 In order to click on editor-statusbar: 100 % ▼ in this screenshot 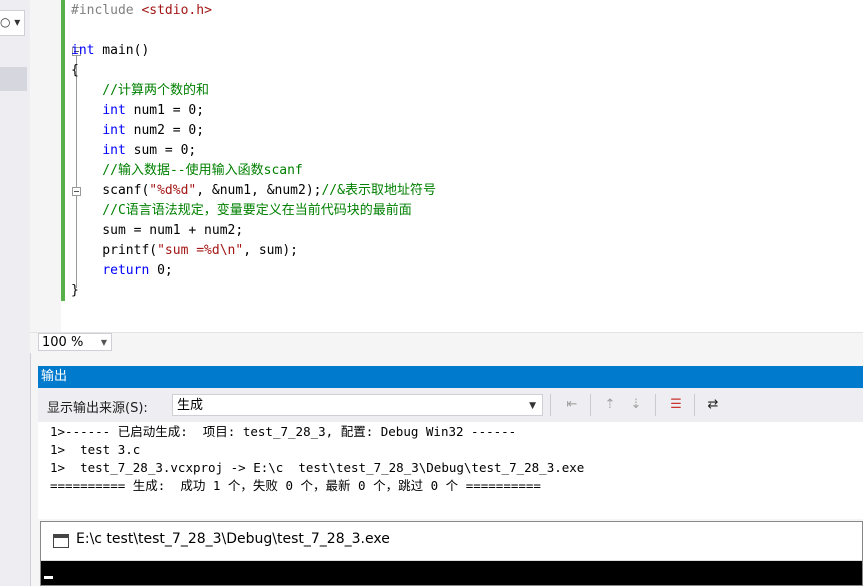, I will do `click(446, 342)`.